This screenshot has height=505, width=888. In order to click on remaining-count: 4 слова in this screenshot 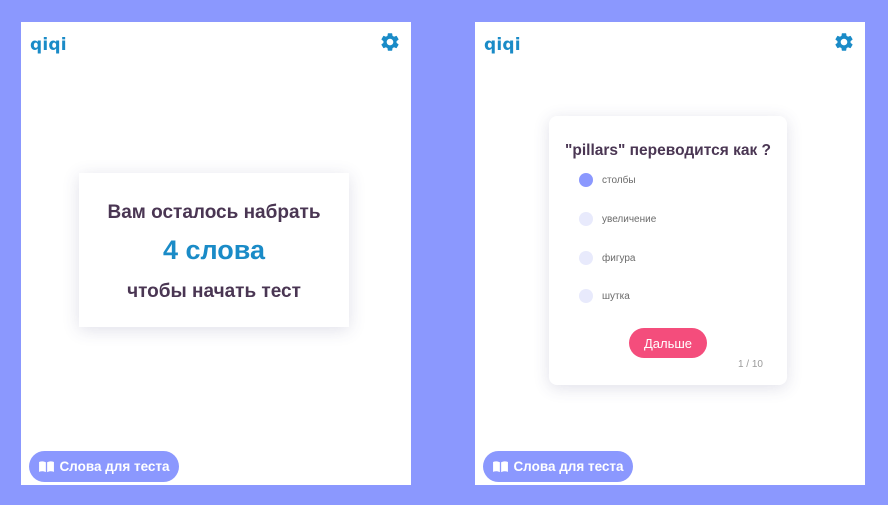, I will do `click(214, 250)`.